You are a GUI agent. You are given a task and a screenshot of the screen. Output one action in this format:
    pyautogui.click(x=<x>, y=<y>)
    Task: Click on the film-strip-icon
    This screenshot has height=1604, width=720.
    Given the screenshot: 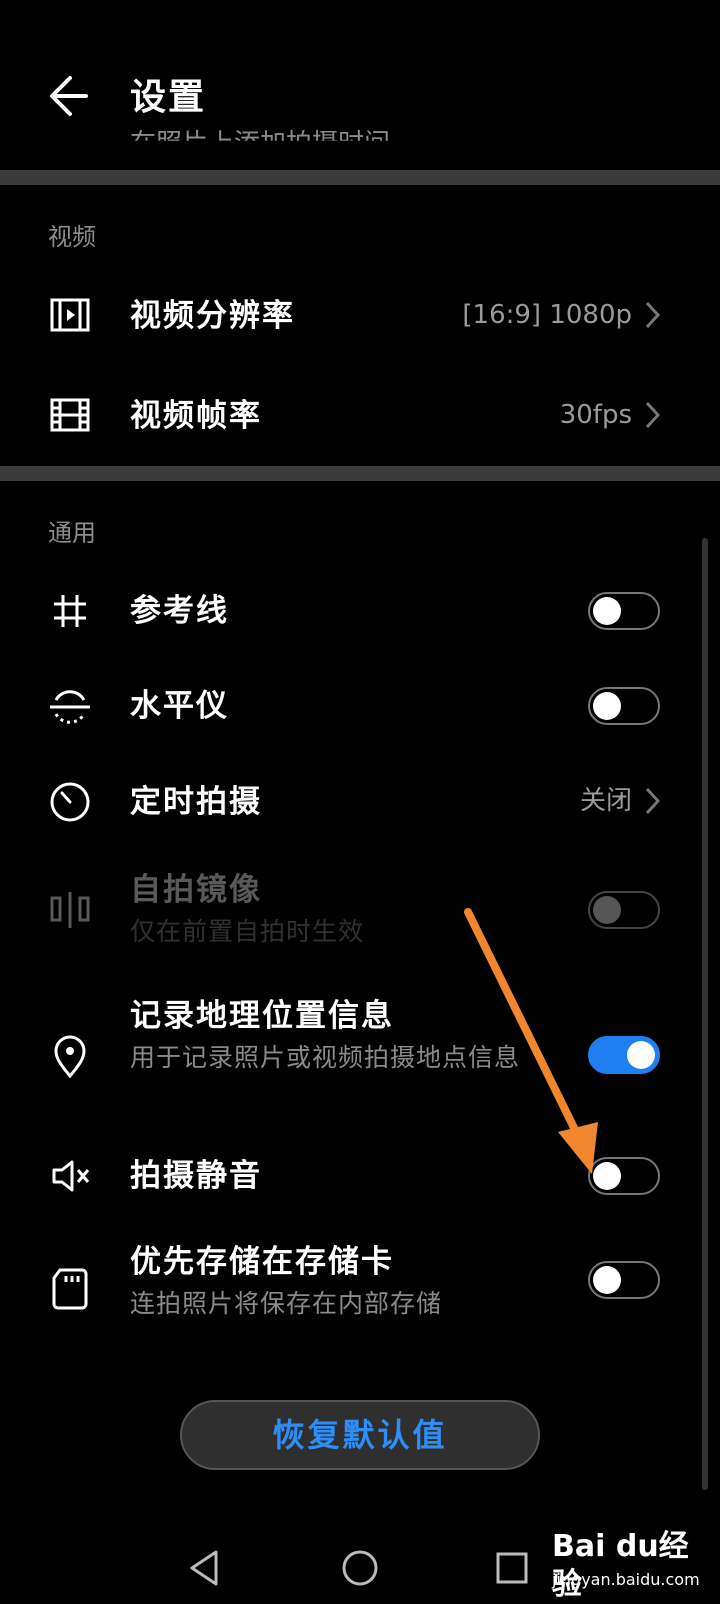 What is the action you would take?
    pyautogui.click(x=70, y=416)
    